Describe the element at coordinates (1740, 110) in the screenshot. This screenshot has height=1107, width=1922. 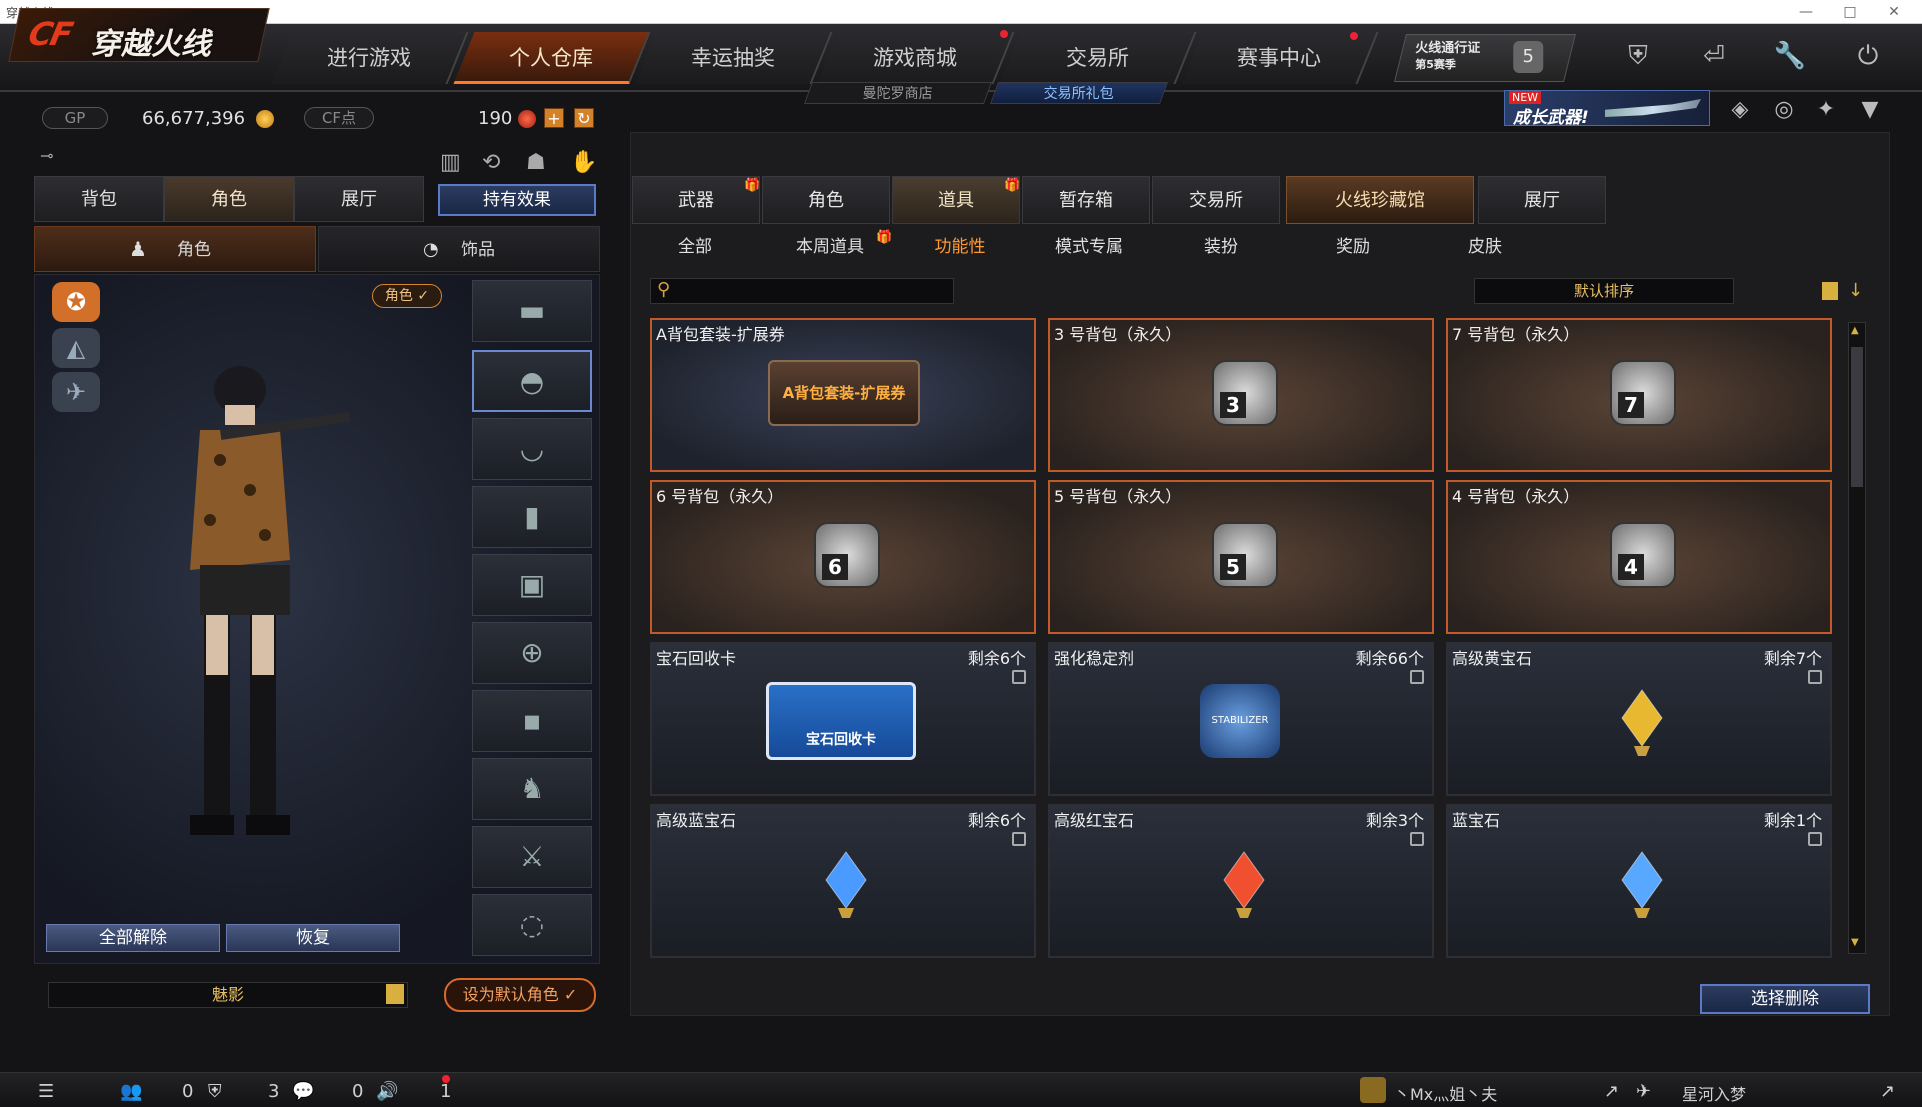
I see `badge-icon: ◈` at that location.